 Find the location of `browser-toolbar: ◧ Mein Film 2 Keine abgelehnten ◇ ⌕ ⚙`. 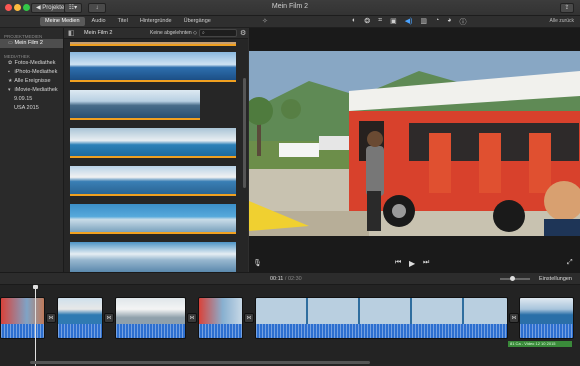

browser-toolbar: ◧ Mein Film 2 Keine abgelehnten ◇ ⌕ ⚙ is located at coordinates (156, 33).